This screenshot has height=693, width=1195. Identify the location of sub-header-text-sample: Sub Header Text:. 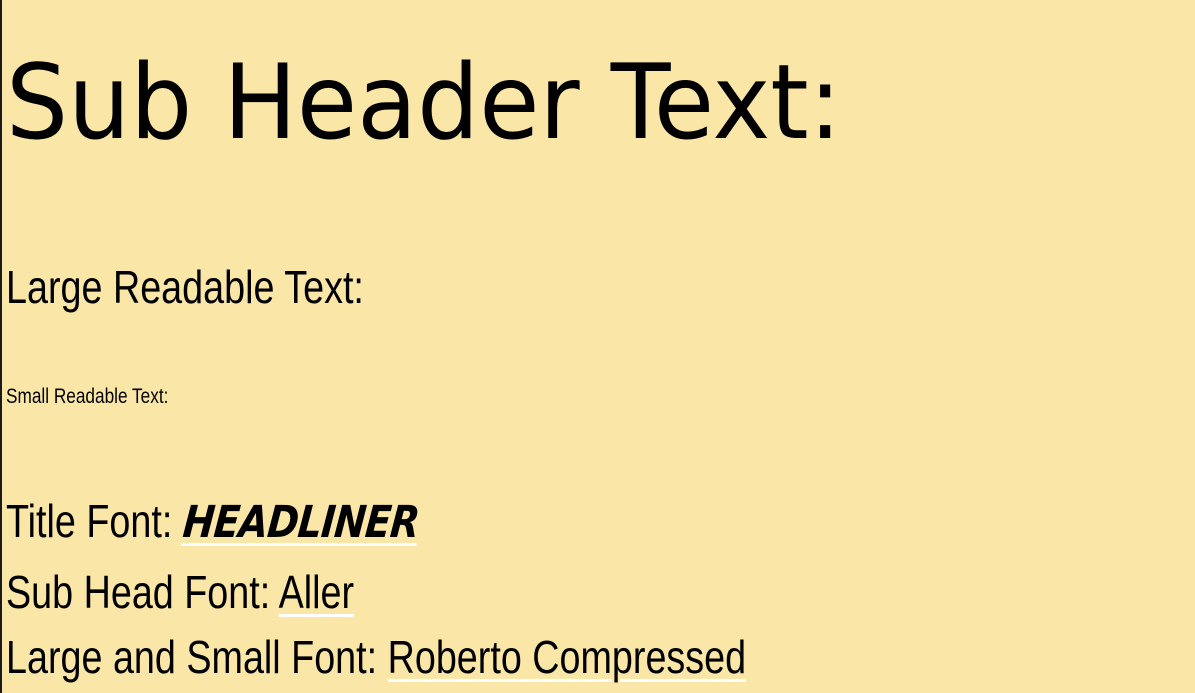
(424, 103).